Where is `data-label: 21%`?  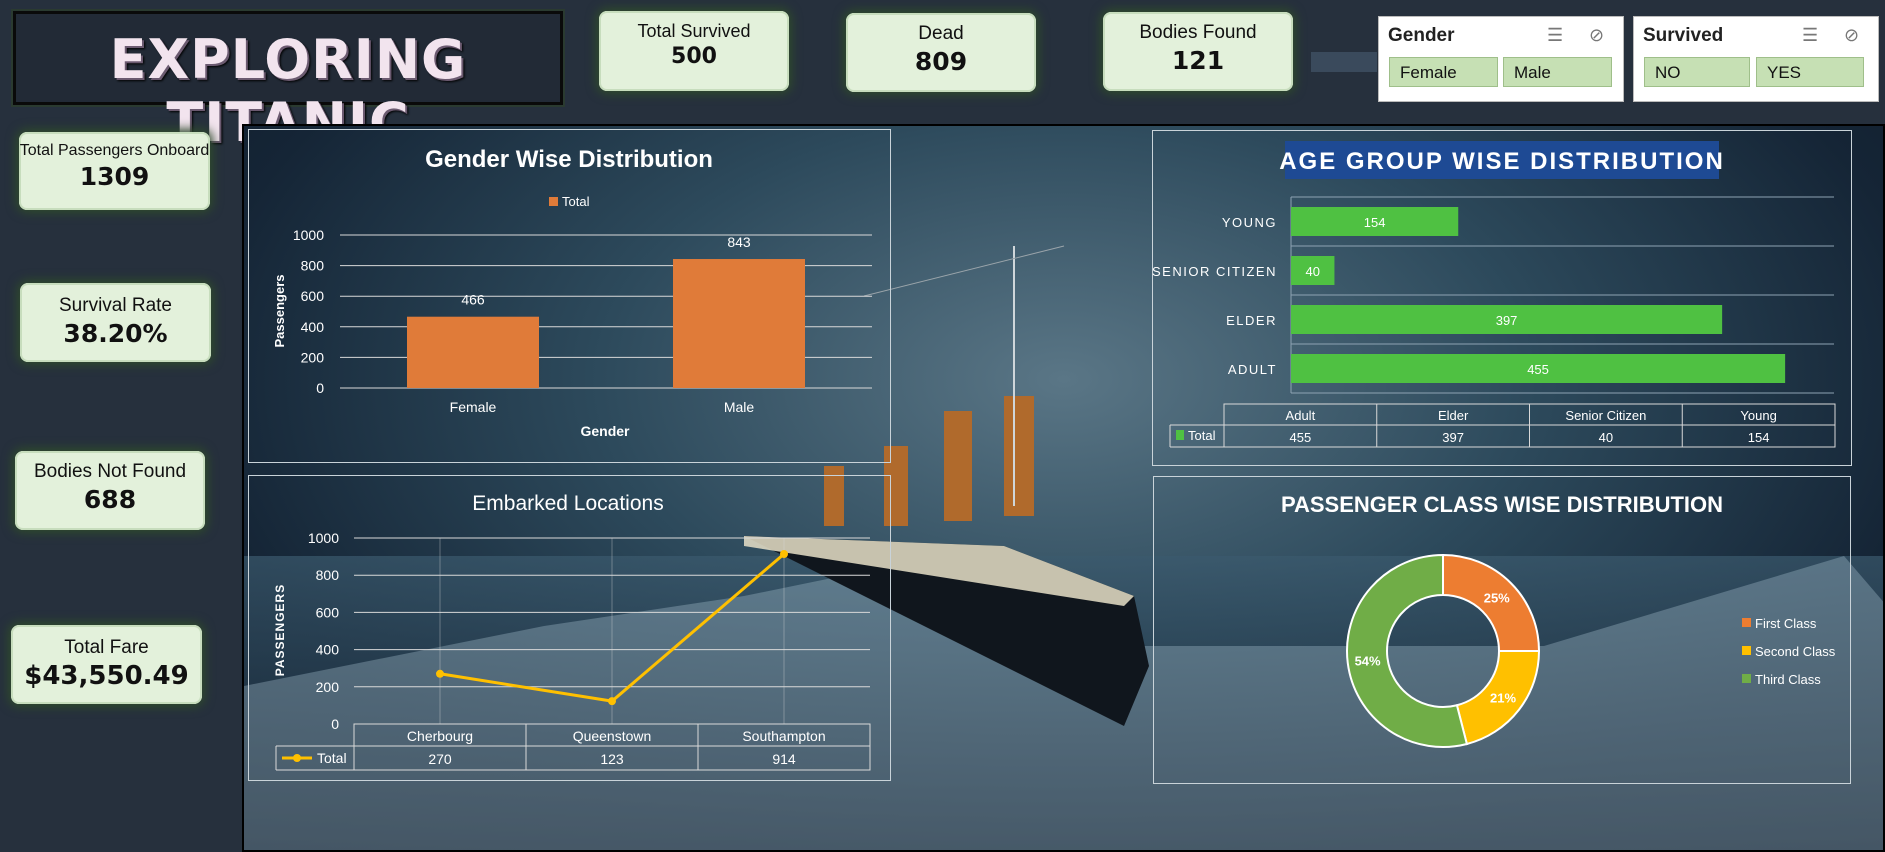 data-label: 21% is located at coordinates (1503, 698).